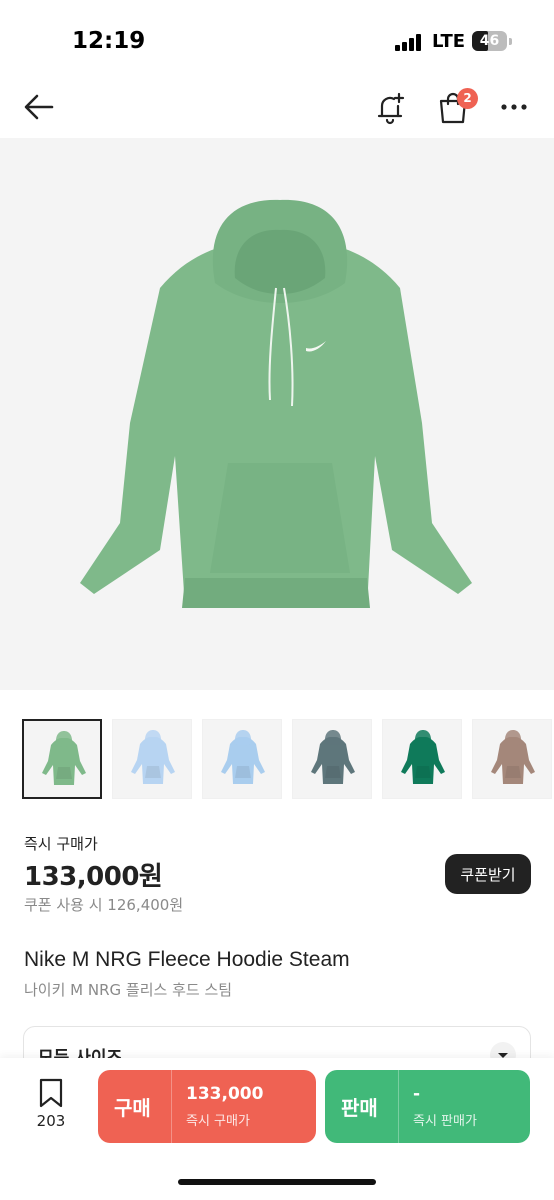 Image resolution: width=554 pixels, height=1200 pixels. Describe the element at coordinates (61, 844) in the screenshot. I see `price-label: 즉시 구매가` at that location.